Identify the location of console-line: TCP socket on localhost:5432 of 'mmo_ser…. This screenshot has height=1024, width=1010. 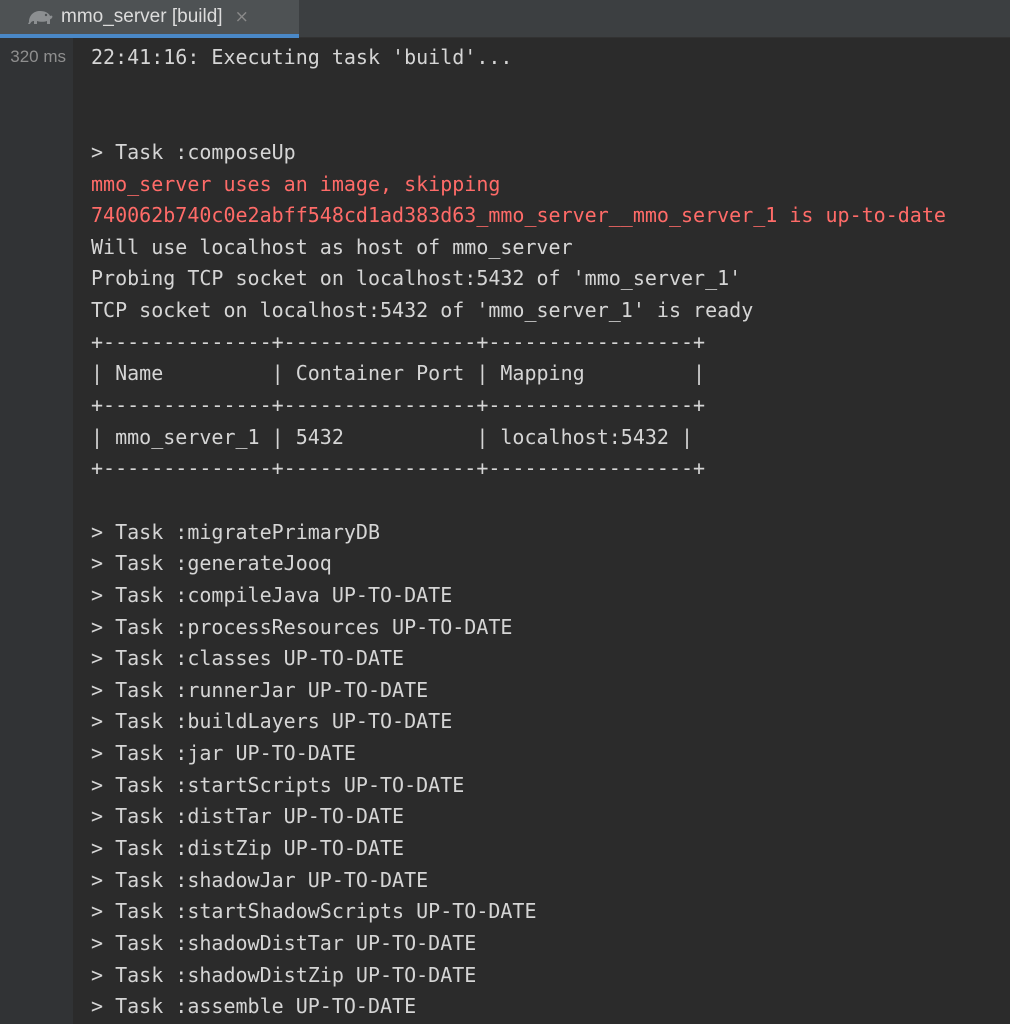
(422, 310).